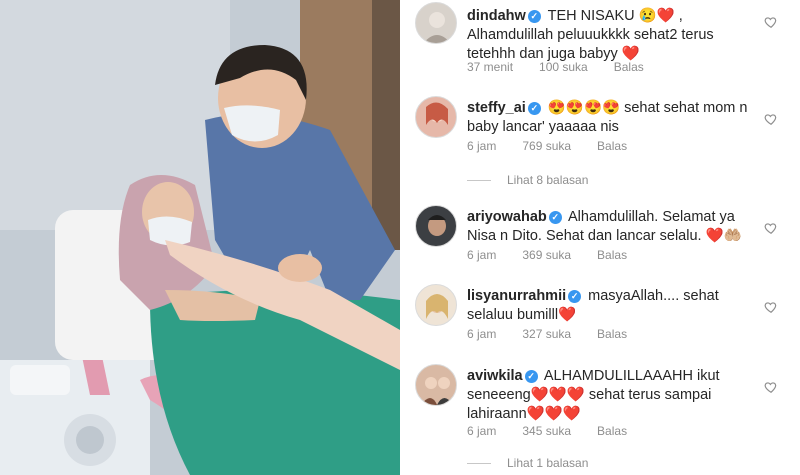 The height and width of the screenshot is (475, 800). What do you see at coordinates (546, 334) in the screenshot?
I see `comment-likes: 327 suka` at bounding box center [546, 334].